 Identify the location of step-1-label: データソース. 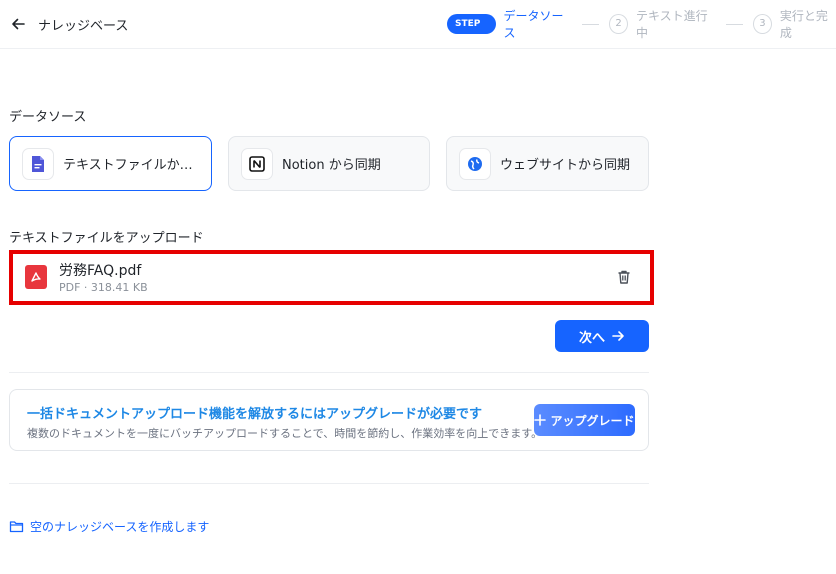
(533, 24).